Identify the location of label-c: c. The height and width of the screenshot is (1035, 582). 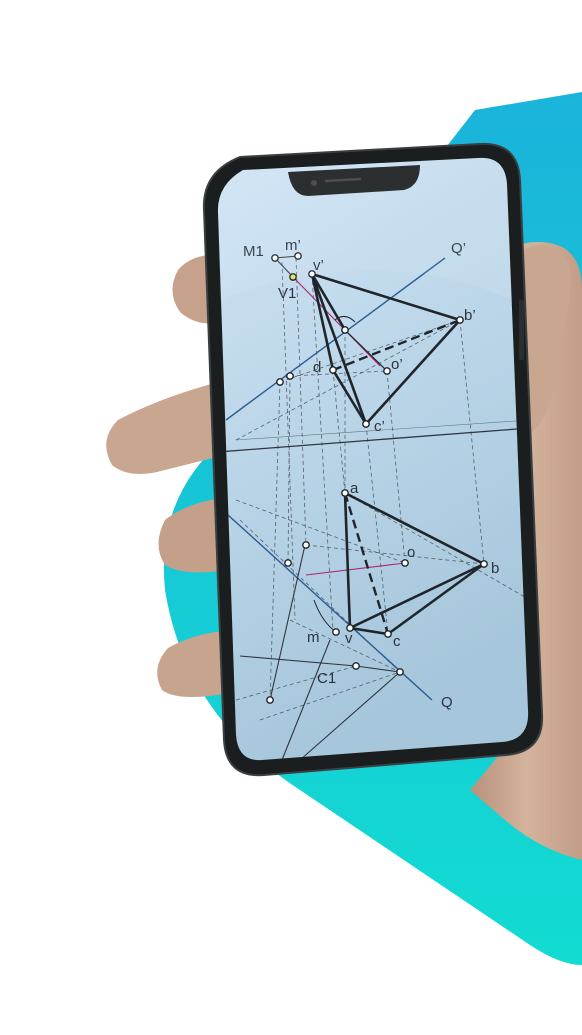
(397, 641).